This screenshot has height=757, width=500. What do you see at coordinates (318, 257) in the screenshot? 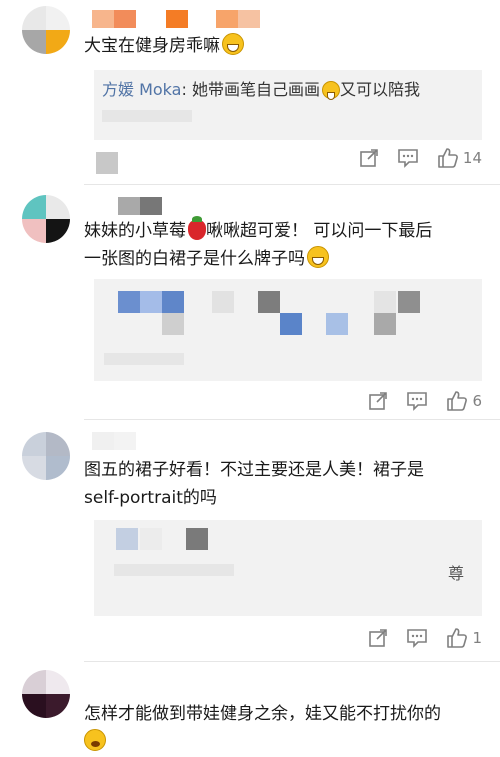
I see `grinning-emoji-icon` at bounding box center [318, 257].